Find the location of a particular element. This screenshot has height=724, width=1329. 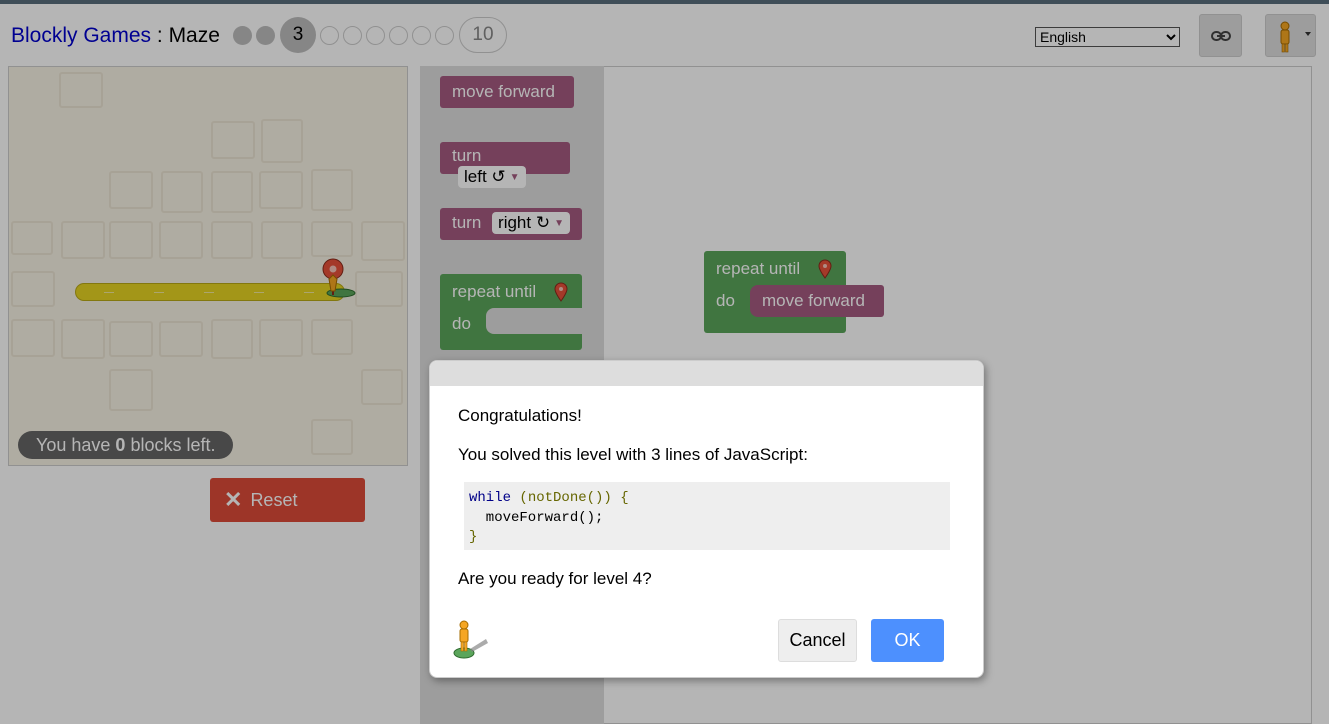

pegman-icon is located at coordinates (470, 639).